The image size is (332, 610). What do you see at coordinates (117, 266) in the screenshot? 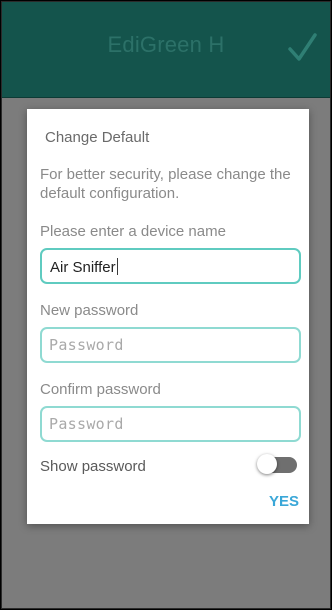
I see `text-caret` at bounding box center [117, 266].